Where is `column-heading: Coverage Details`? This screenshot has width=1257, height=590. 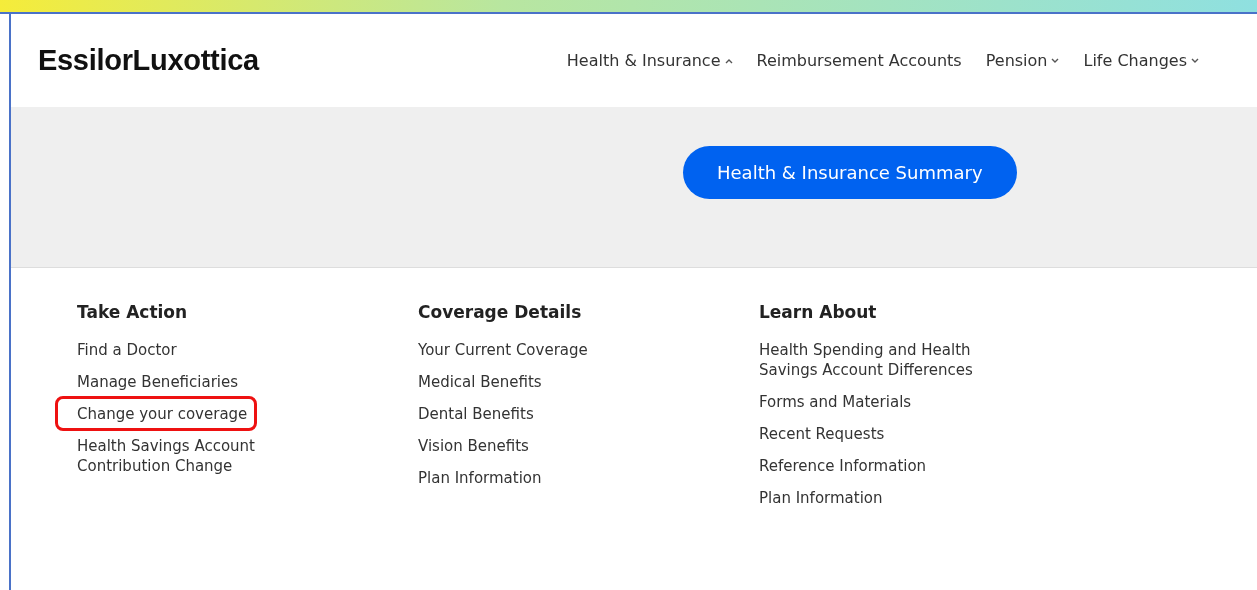 column-heading: Coverage Details is located at coordinates (500, 312).